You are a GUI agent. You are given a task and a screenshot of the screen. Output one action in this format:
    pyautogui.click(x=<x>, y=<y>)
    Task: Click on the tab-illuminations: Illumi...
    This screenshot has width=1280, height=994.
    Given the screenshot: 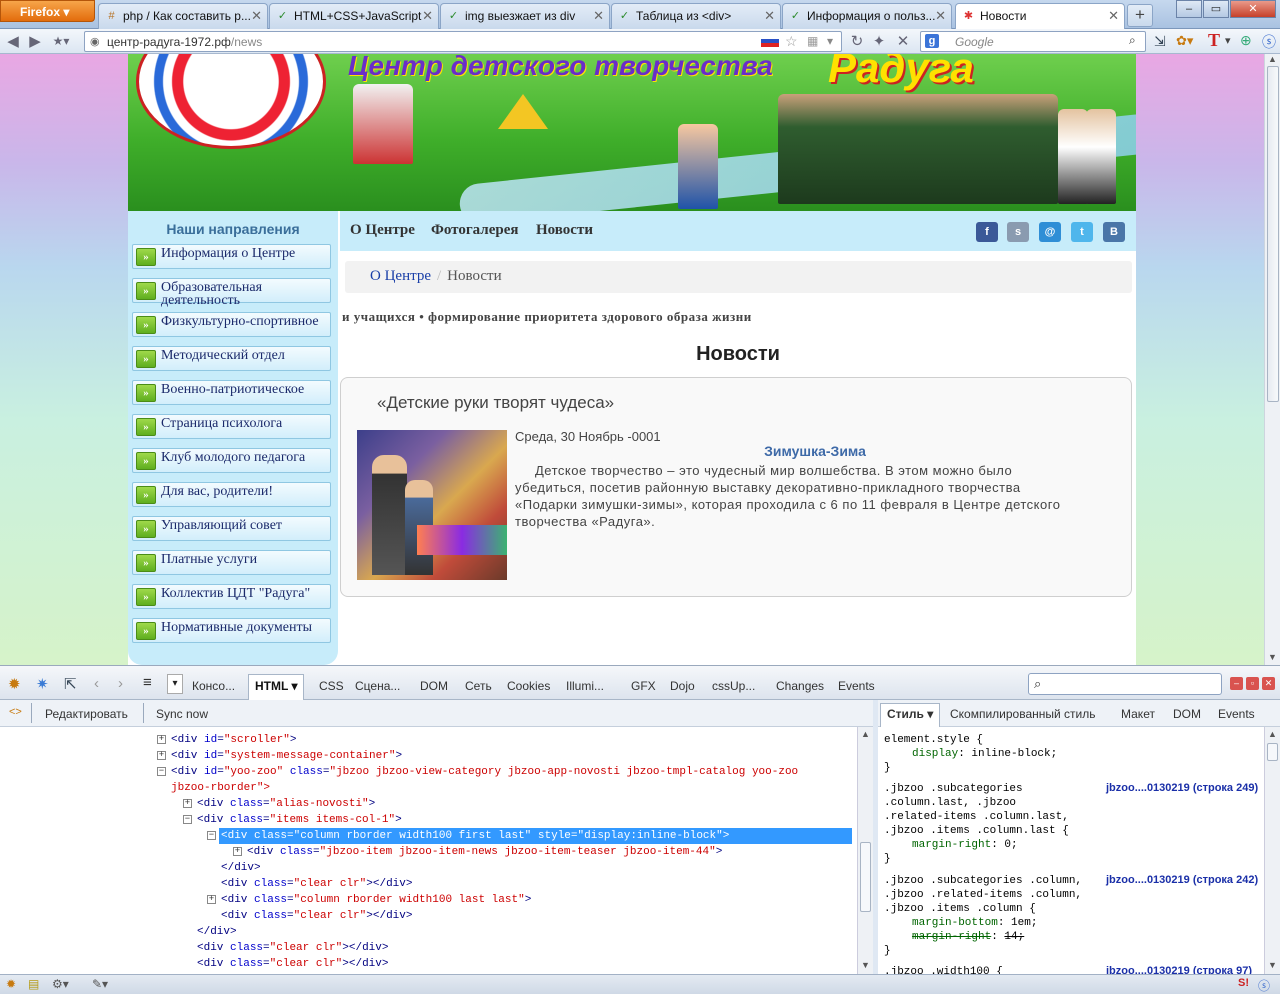 What is the action you would take?
    pyautogui.click(x=585, y=686)
    